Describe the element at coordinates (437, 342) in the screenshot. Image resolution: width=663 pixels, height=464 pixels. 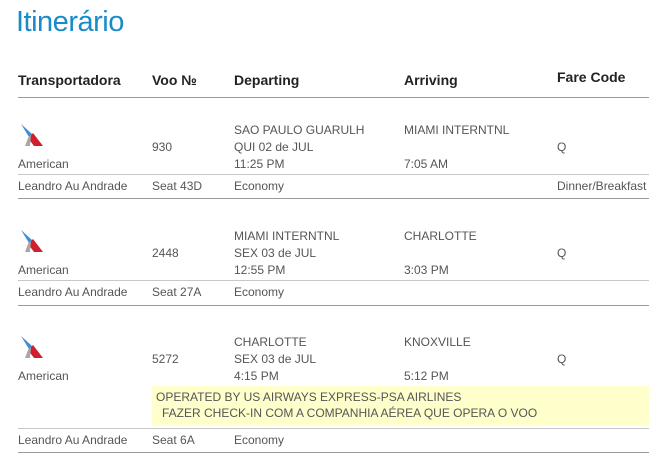
I see `arriving-airport: KNOXVILLE` at that location.